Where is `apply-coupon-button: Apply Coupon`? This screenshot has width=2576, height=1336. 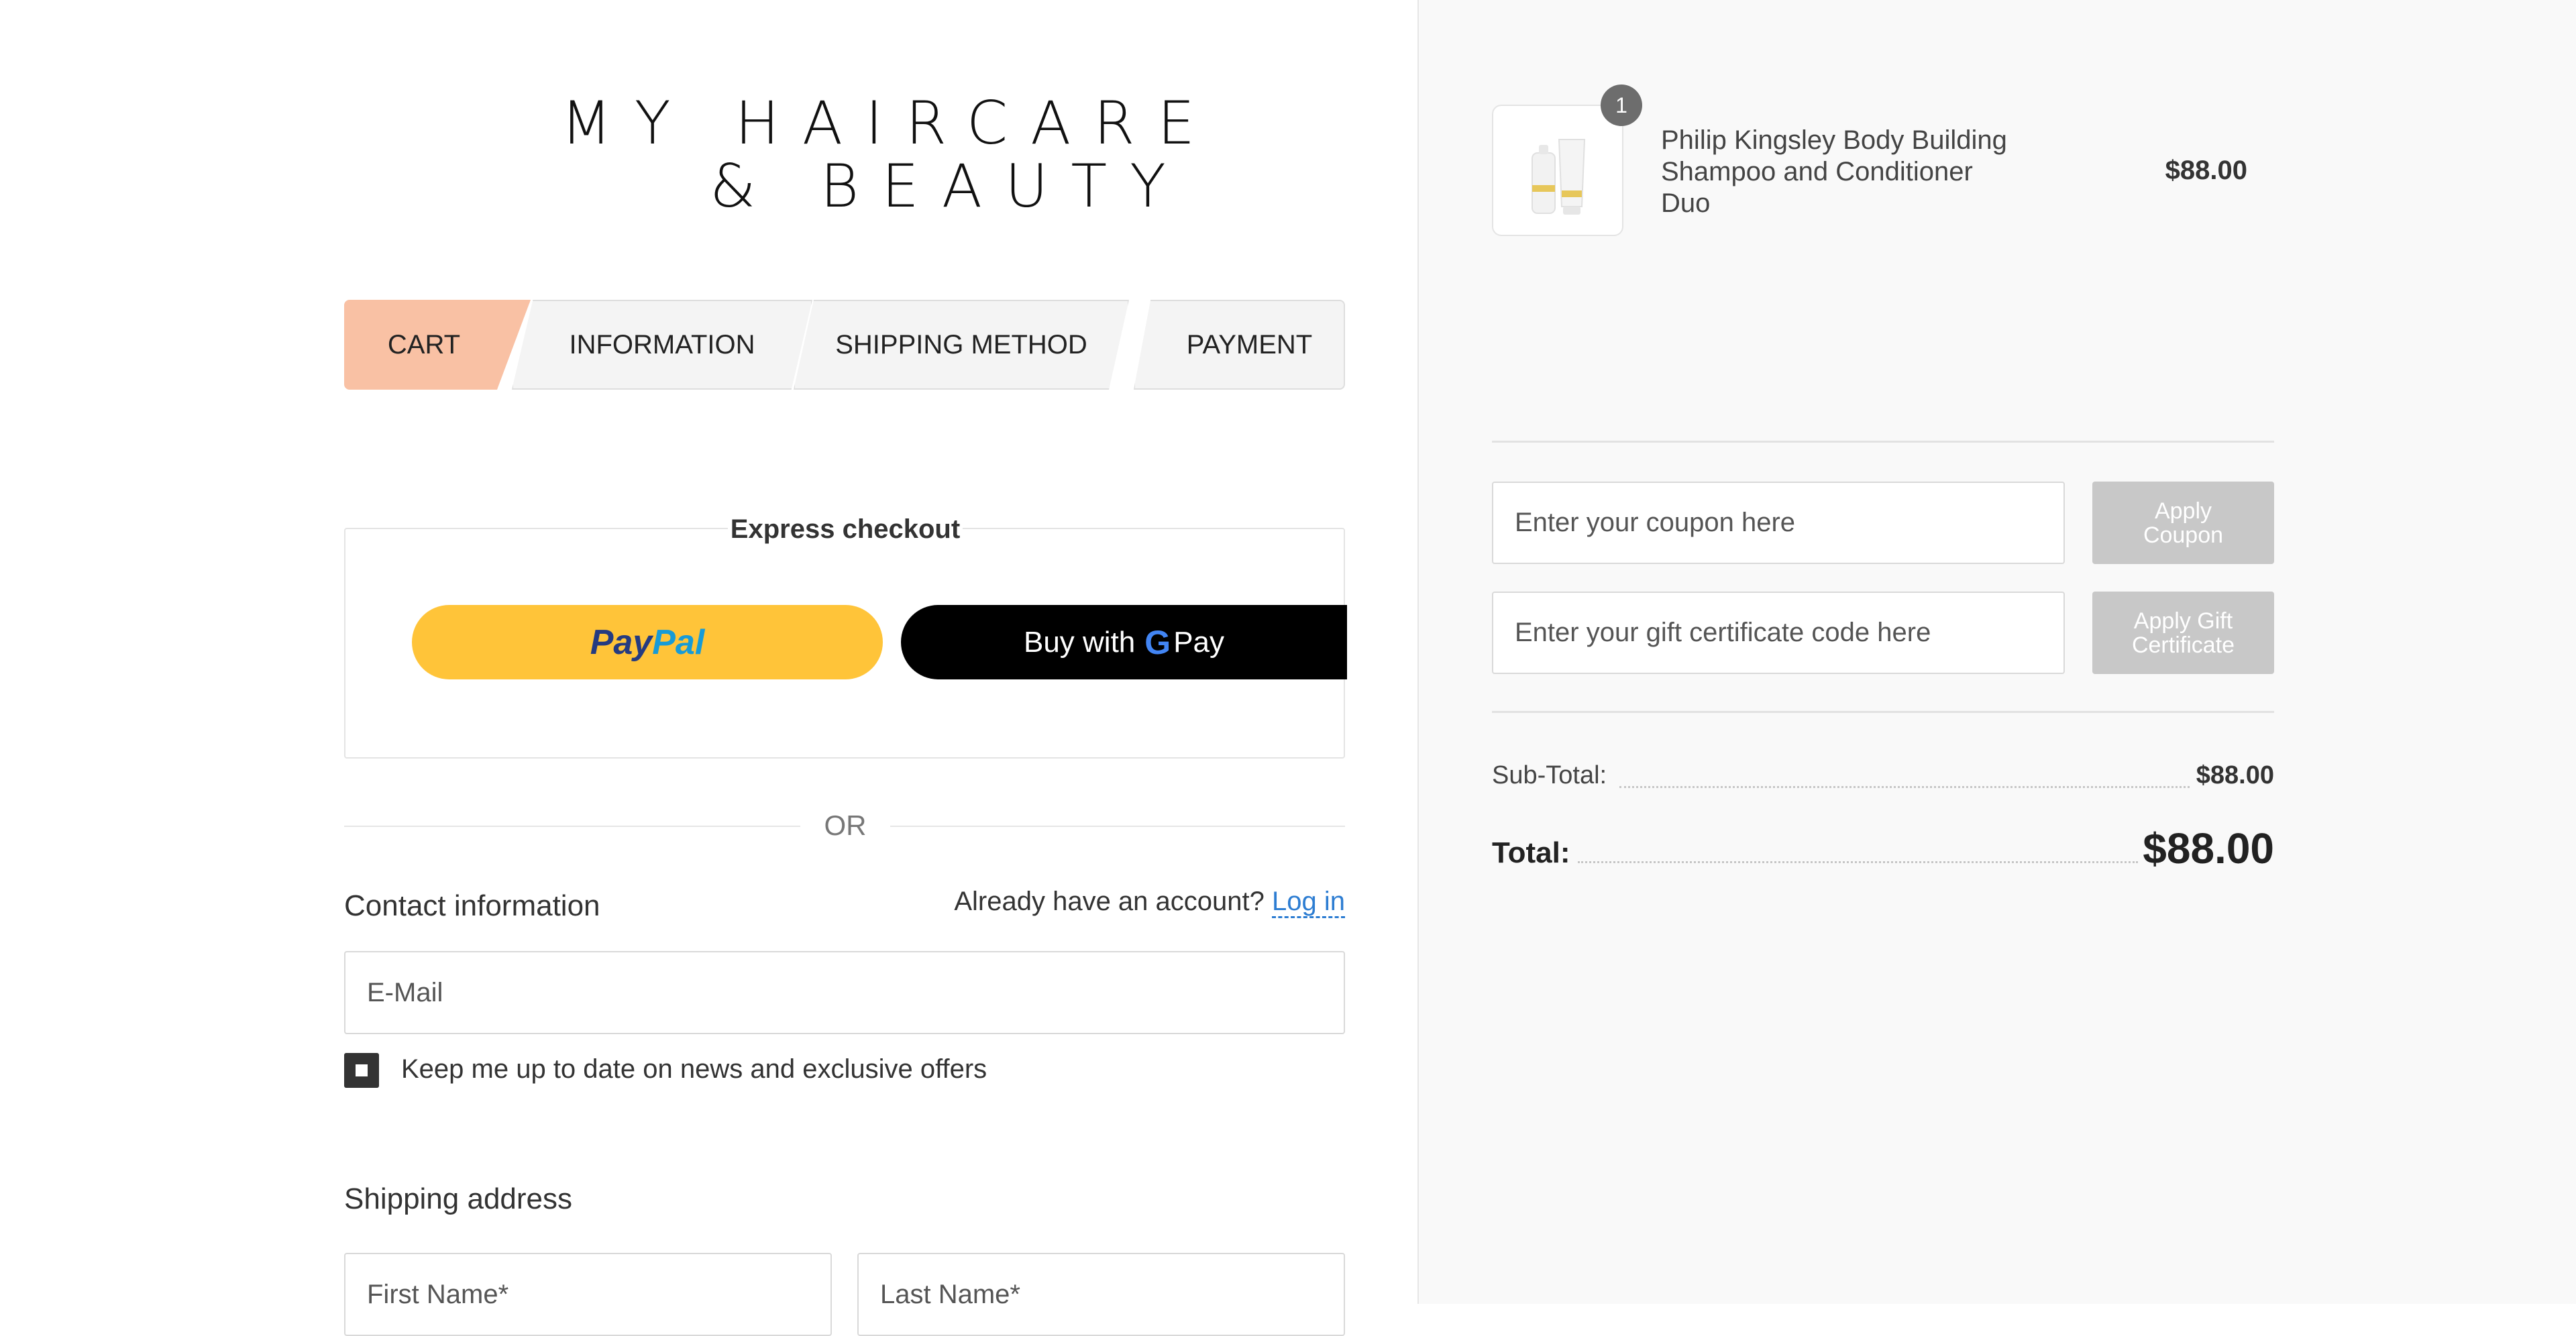 apply-coupon-button: Apply Coupon is located at coordinates (2183, 523).